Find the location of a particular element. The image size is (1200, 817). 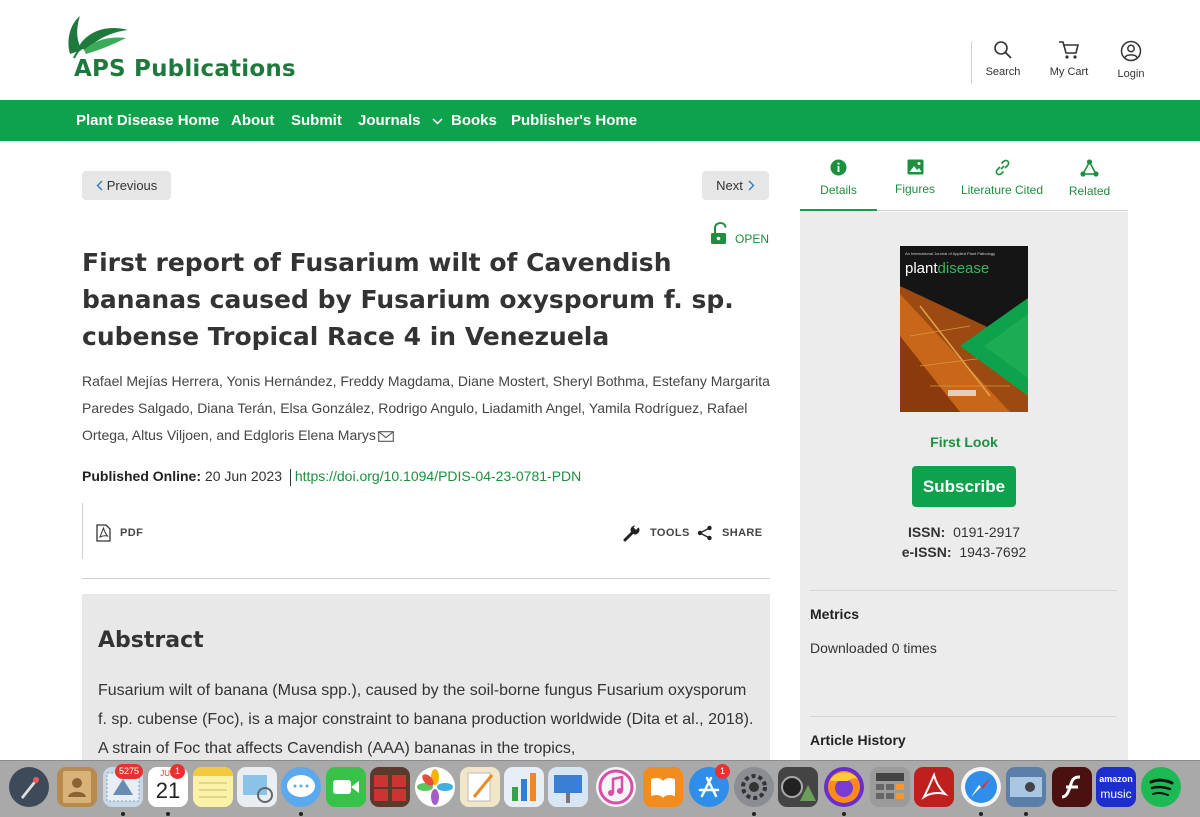

sidebar-tabs: Details Figures Literature Cited Related is located at coordinates (964, 176).